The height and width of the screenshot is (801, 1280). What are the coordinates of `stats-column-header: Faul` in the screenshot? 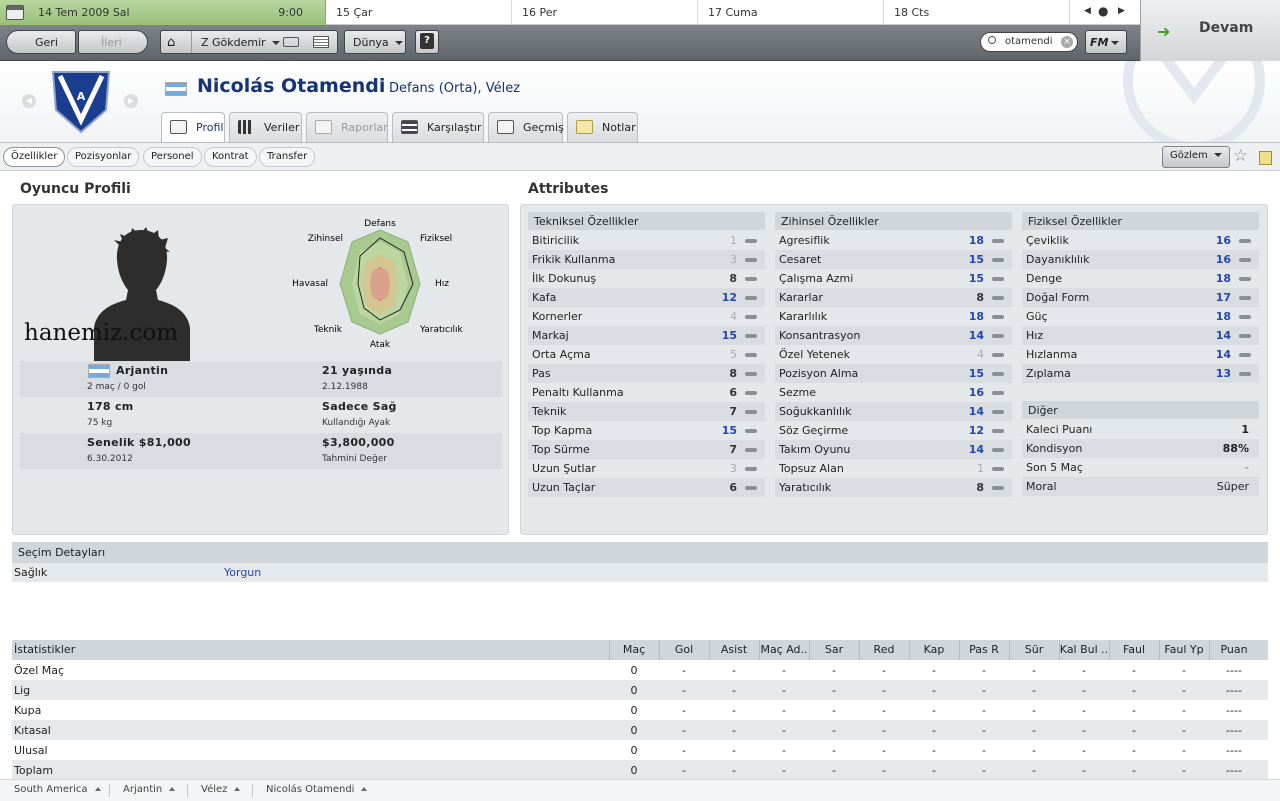 It's located at (1134, 649).